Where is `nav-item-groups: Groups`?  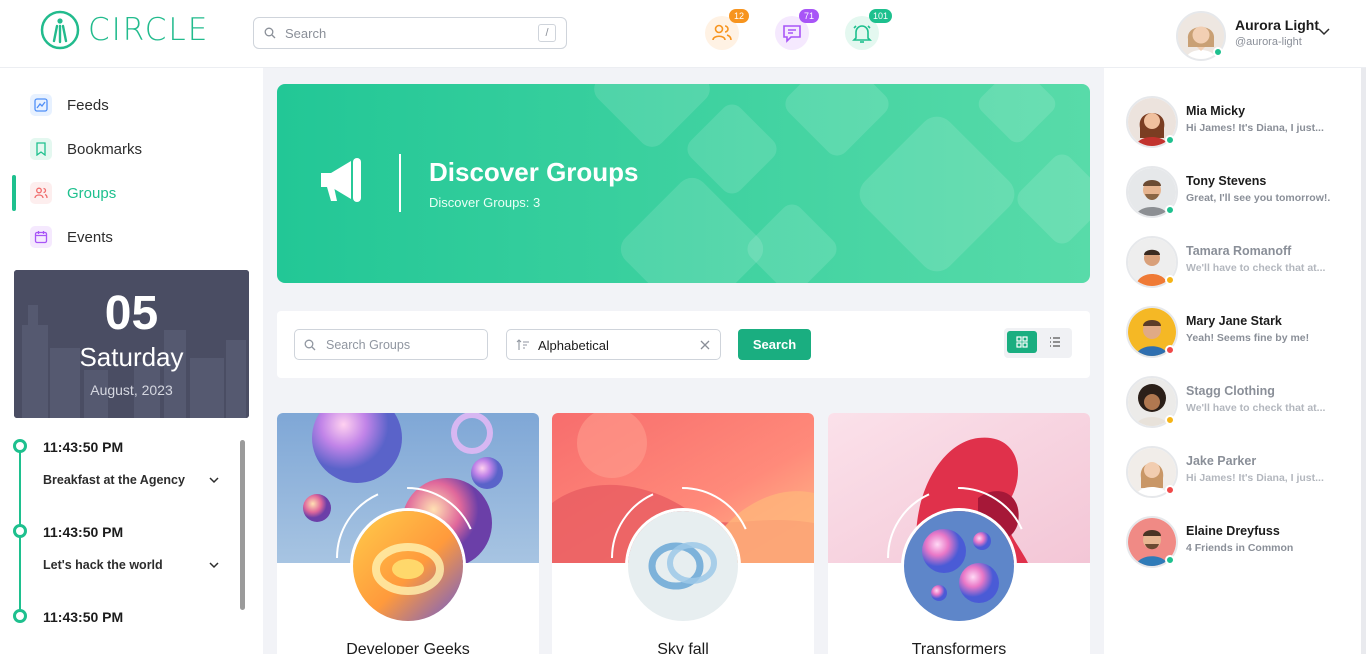
nav-item-groups: Groups is located at coordinates (134, 193).